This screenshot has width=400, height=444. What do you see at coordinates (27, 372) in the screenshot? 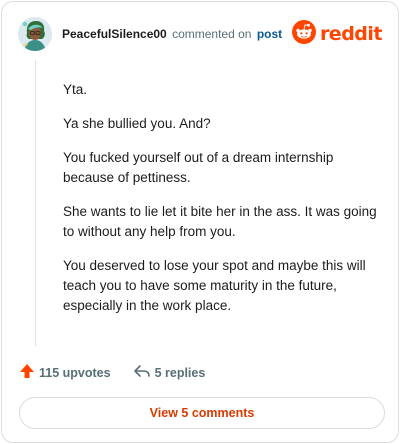
I see `upvote-arrow-icon` at bounding box center [27, 372].